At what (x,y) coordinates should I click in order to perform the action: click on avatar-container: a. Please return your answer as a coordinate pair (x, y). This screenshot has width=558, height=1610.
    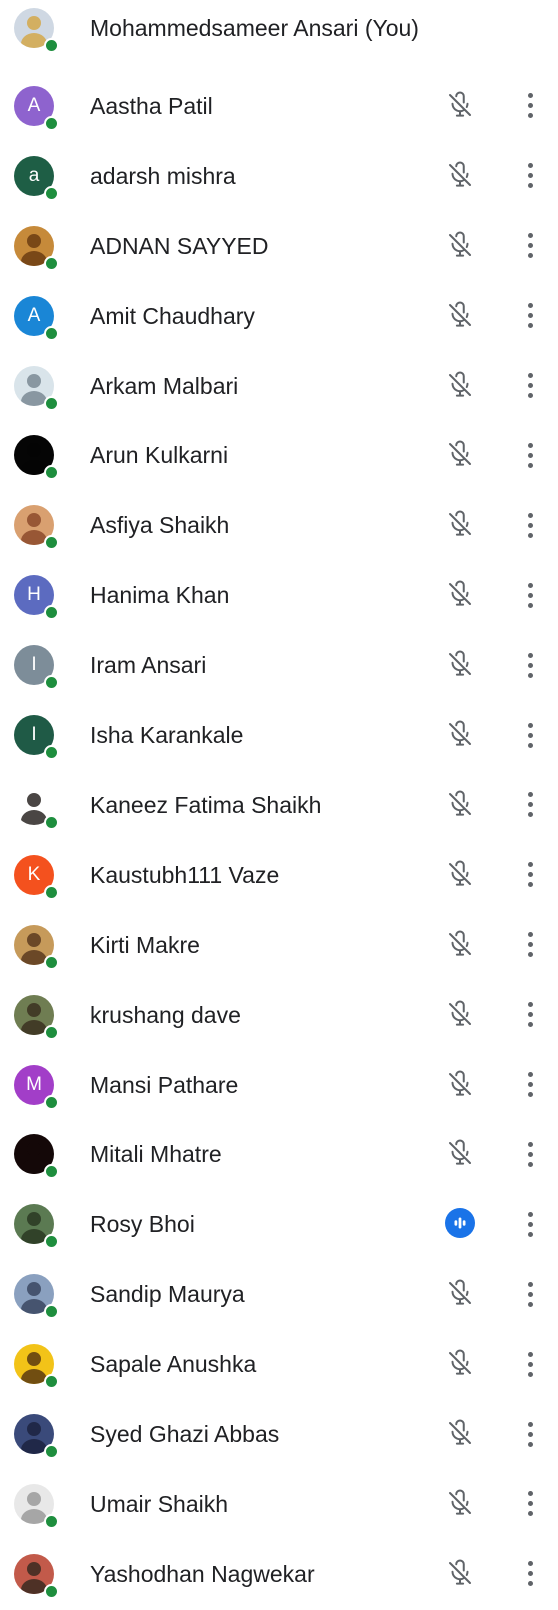
    Looking at the image, I should click on (36, 178).